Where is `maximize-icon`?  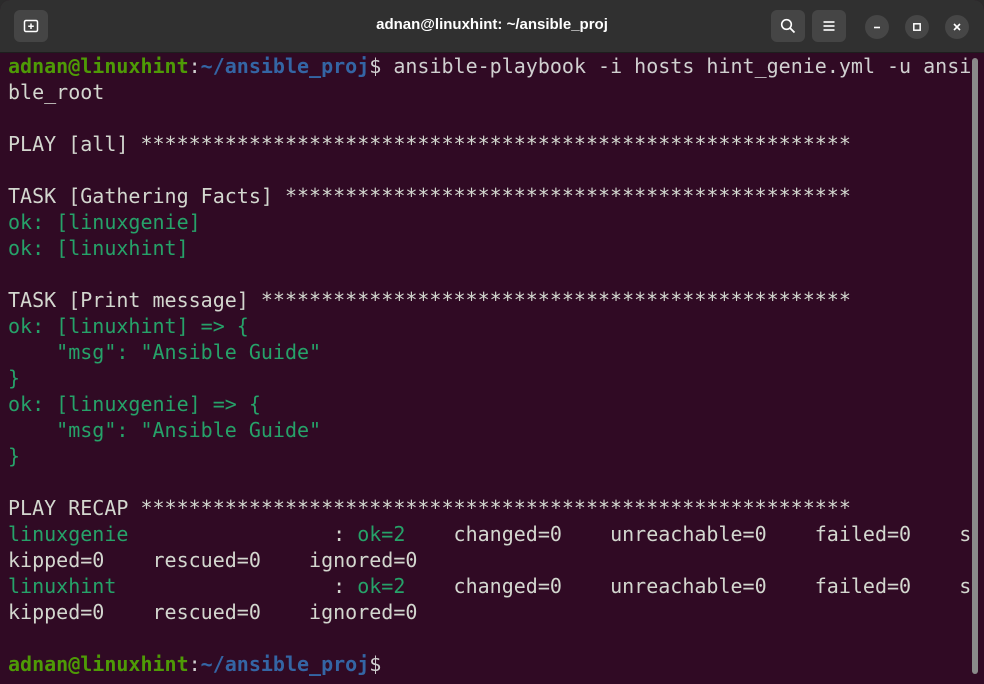
maximize-icon is located at coordinates (917, 27).